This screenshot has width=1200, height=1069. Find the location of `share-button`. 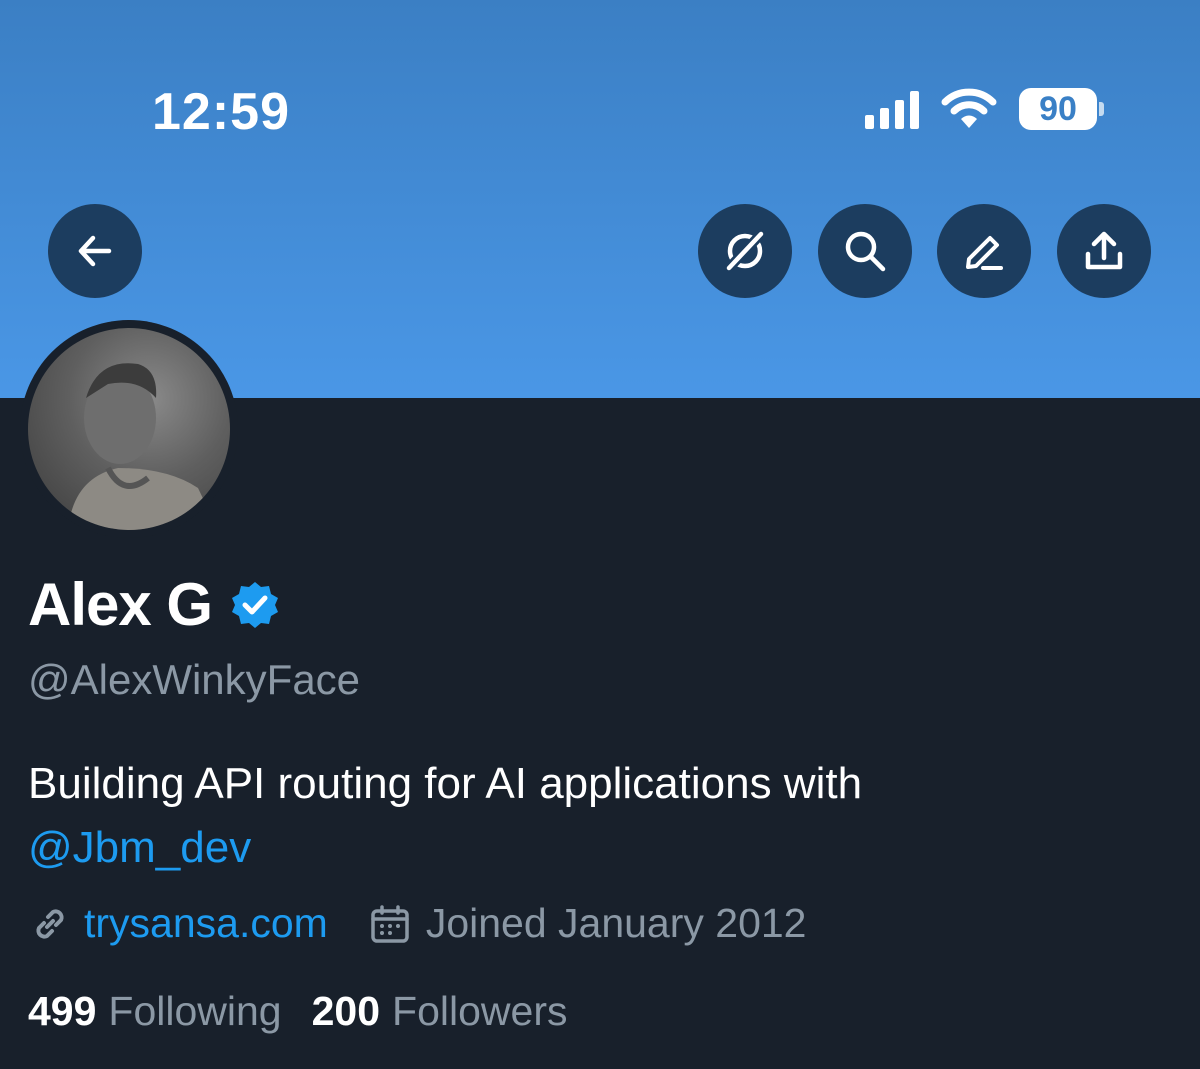

share-button is located at coordinates (1104, 251).